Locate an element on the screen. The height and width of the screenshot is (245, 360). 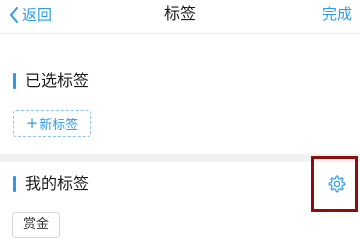
my-tags-title: 我的标签 is located at coordinates (57, 183).